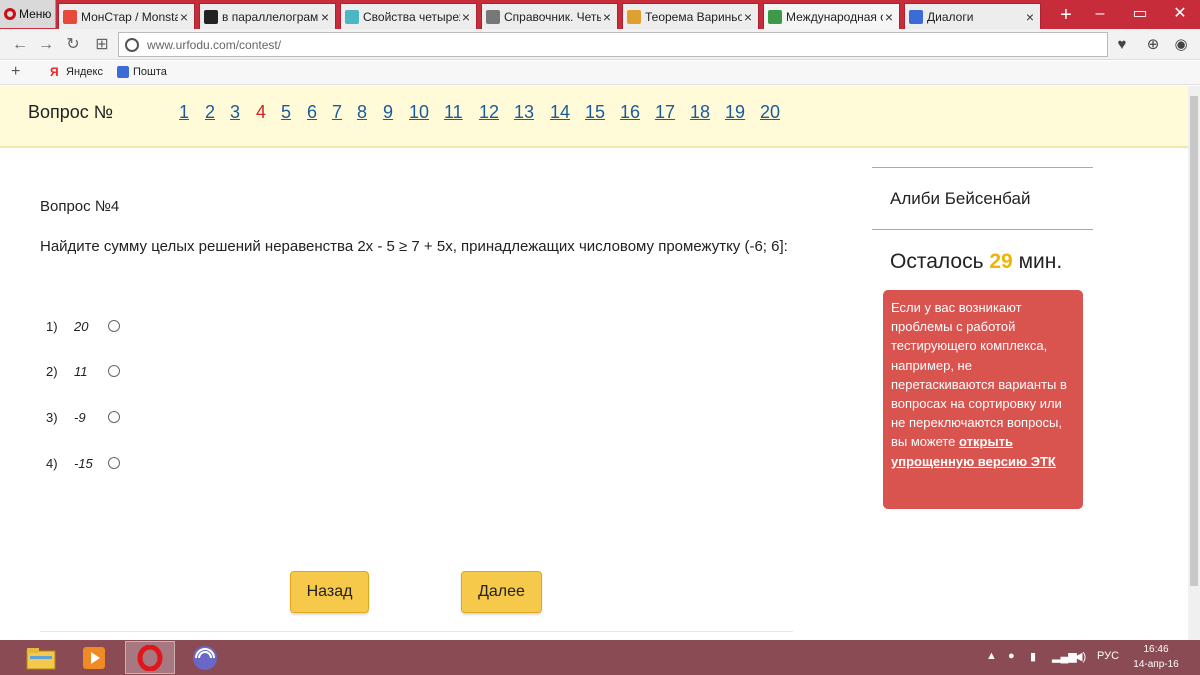 This screenshot has height=675, width=1200. Describe the element at coordinates (419, 112) in the screenshot. I see `question-link-10: 10` at that location.